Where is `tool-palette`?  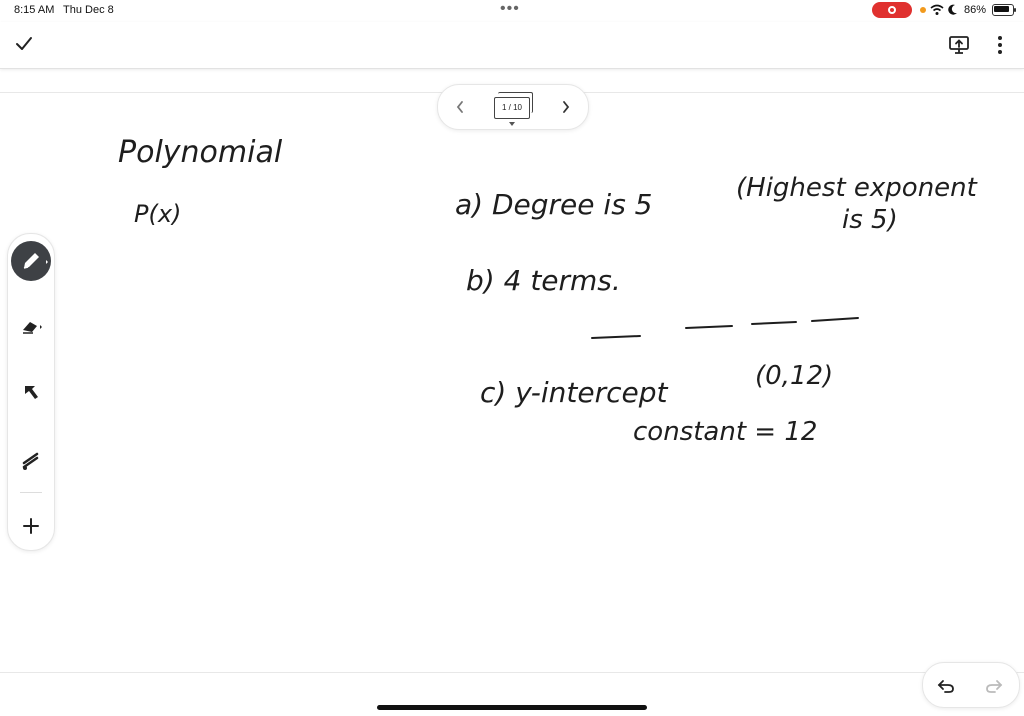 tool-palette is located at coordinates (31, 392).